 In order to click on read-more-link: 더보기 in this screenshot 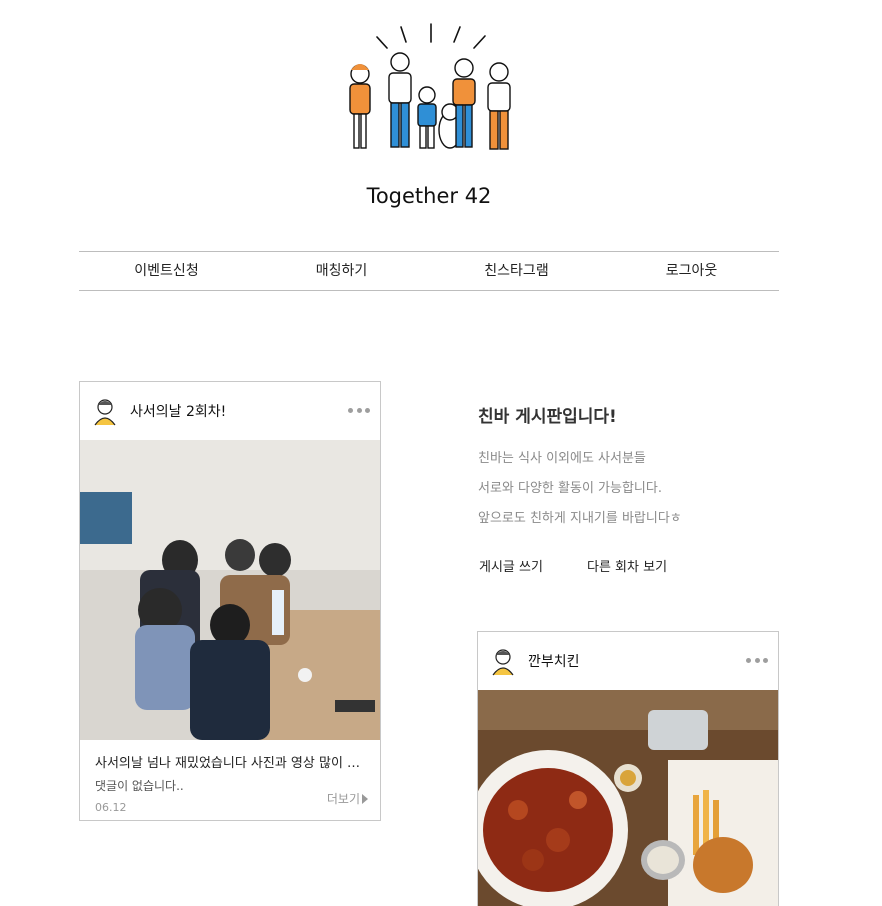, I will do `click(347, 798)`.